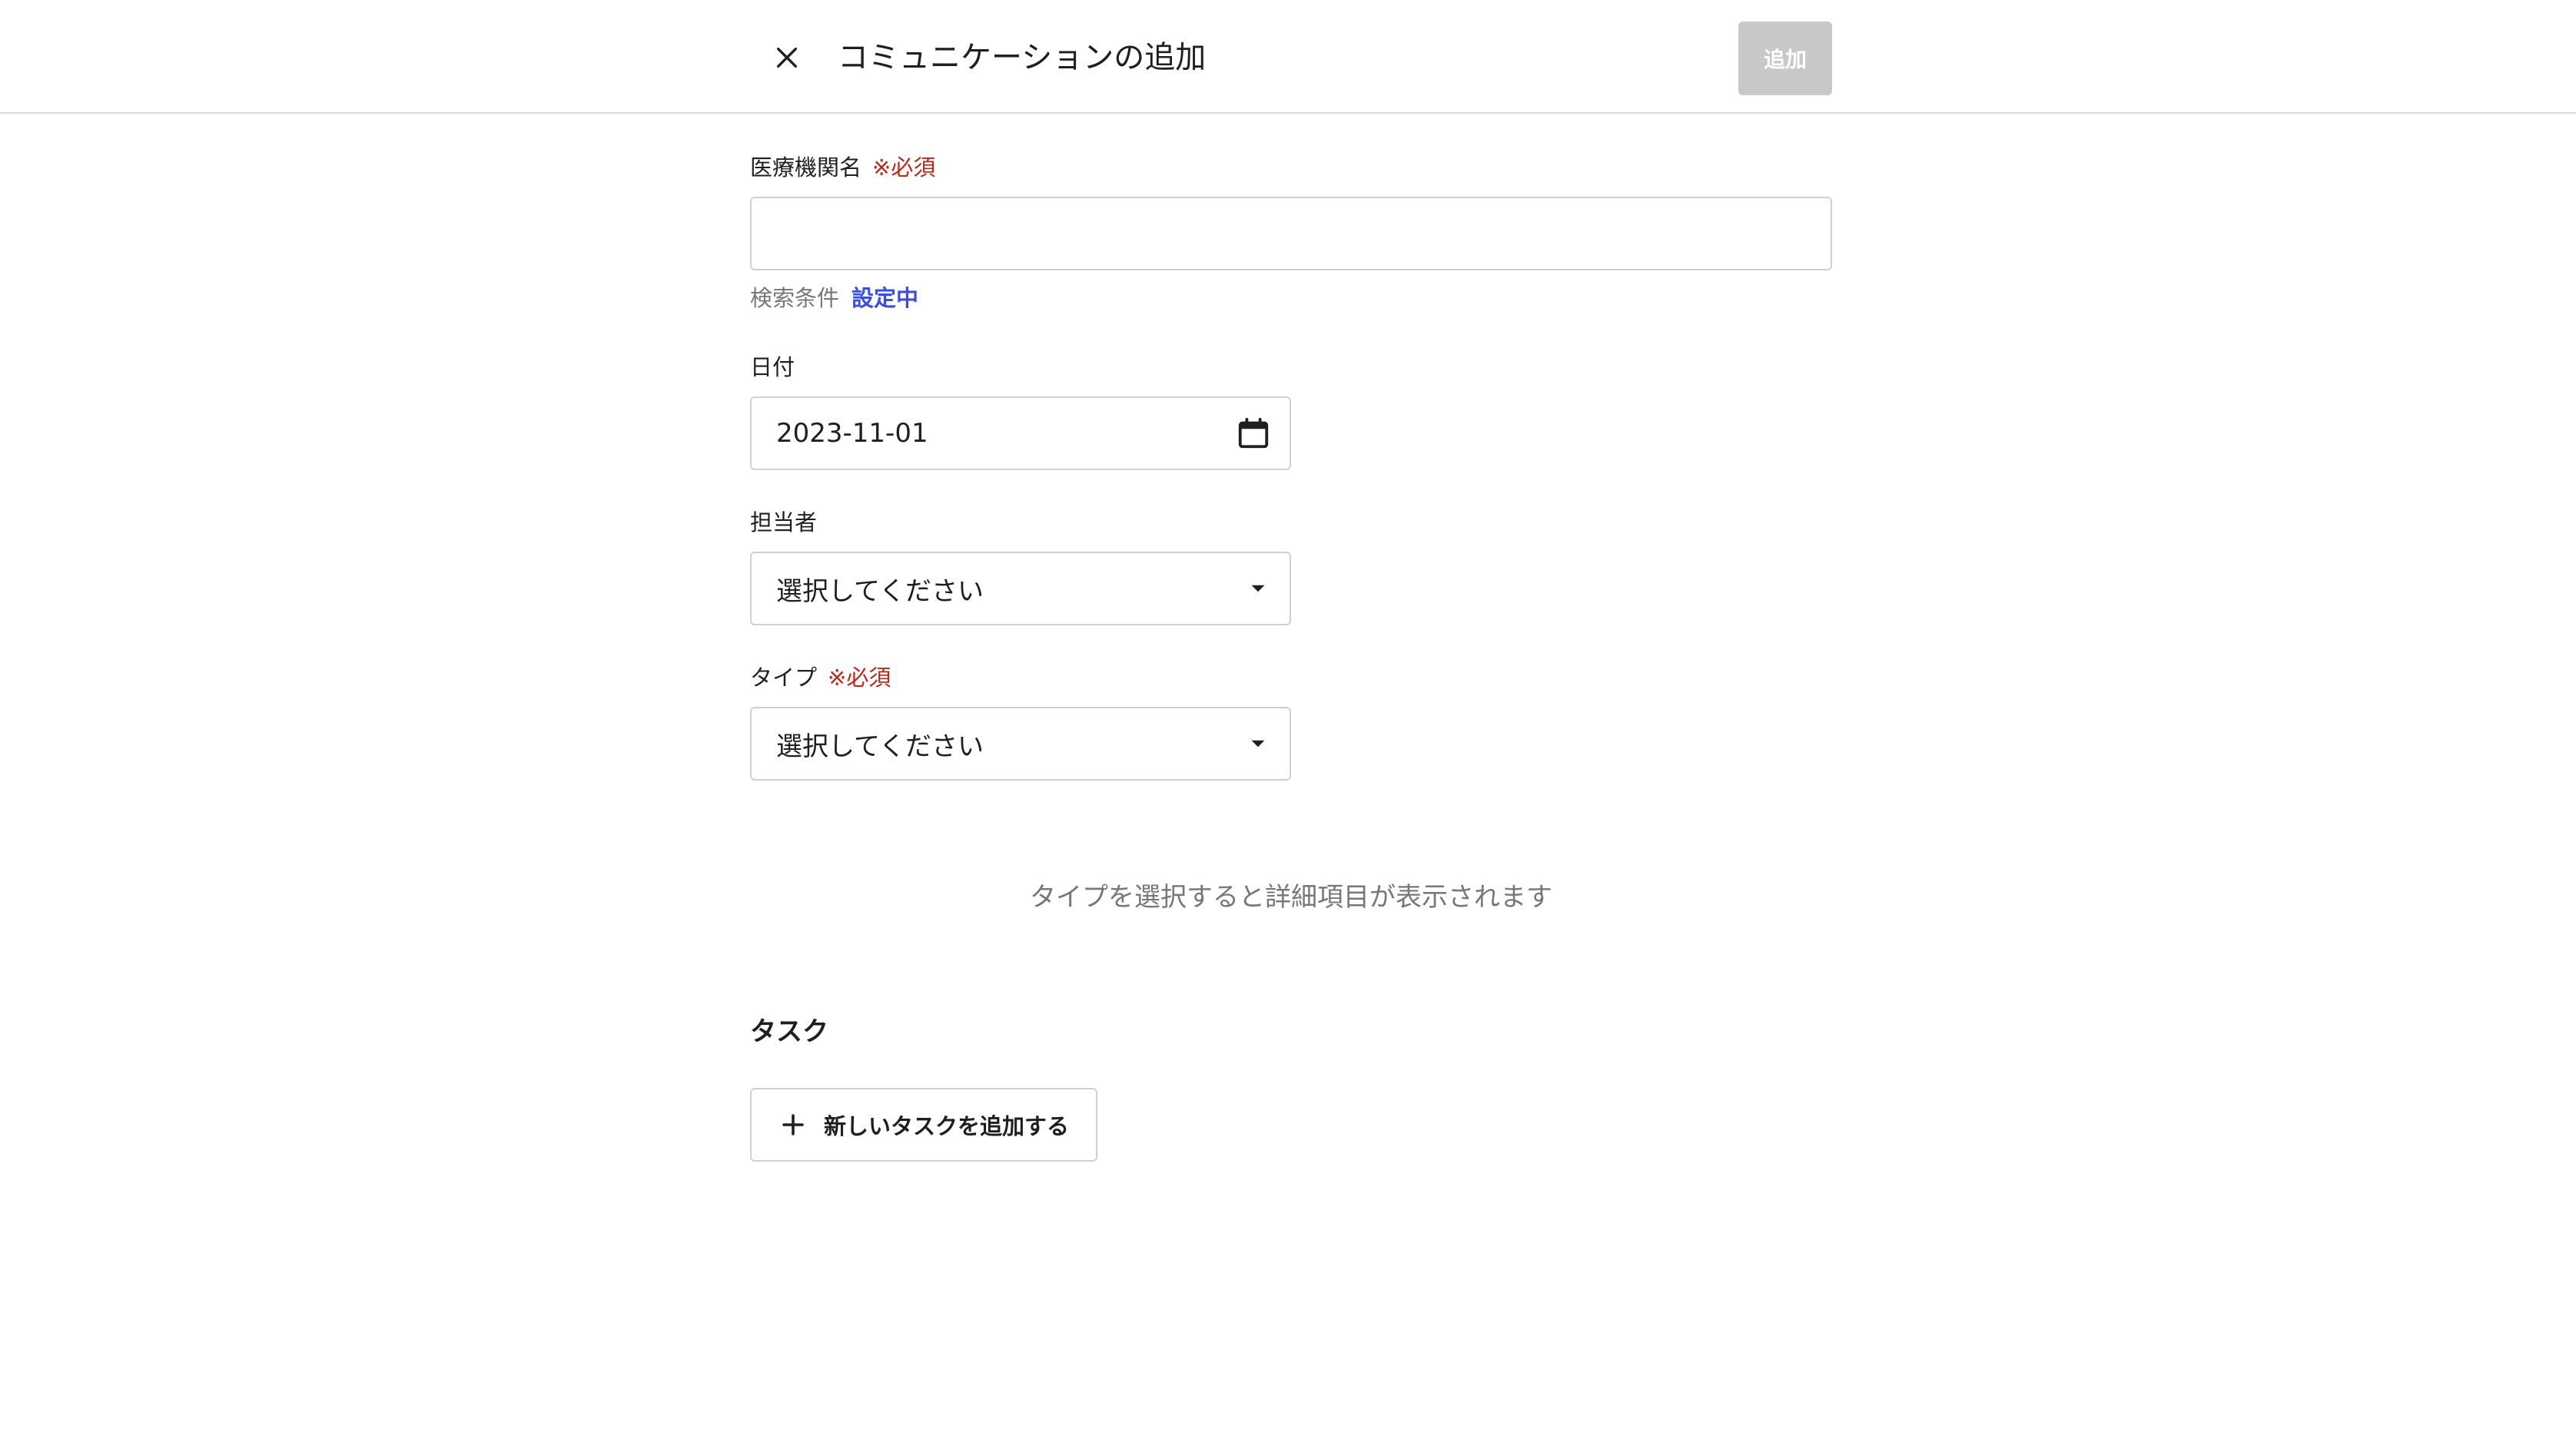 The image size is (2576, 1429). Describe the element at coordinates (784, 678) in the screenshot. I see `type-label: タイプ` at that location.